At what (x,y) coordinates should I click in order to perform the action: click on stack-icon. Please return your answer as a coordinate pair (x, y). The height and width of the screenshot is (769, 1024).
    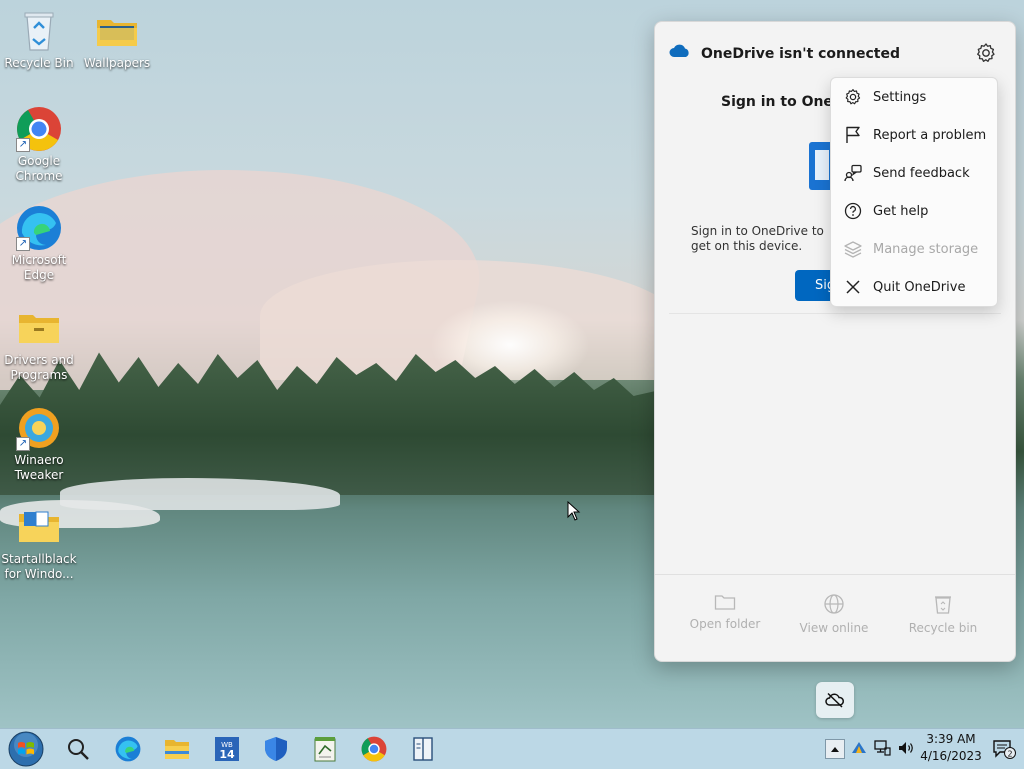
    Looking at the image, I should click on (853, 249).